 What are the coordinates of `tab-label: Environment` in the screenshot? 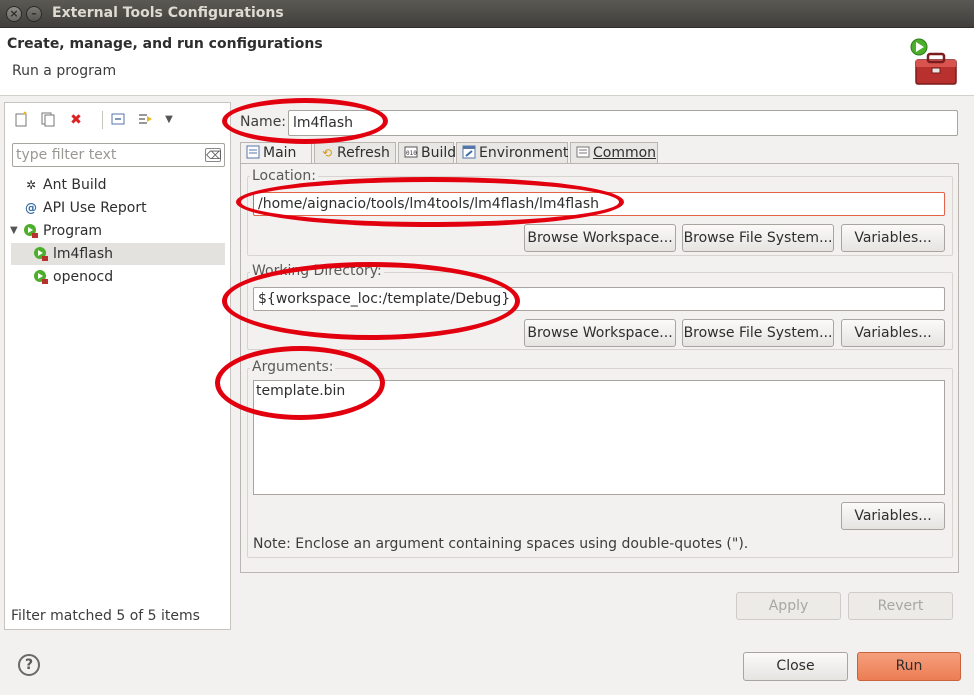 It's located at (524, 153).